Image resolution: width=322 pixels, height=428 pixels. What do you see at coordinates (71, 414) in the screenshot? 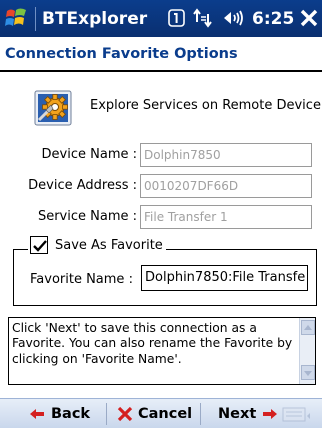
I see `back-label: Back` at bounding box center [71, 414].